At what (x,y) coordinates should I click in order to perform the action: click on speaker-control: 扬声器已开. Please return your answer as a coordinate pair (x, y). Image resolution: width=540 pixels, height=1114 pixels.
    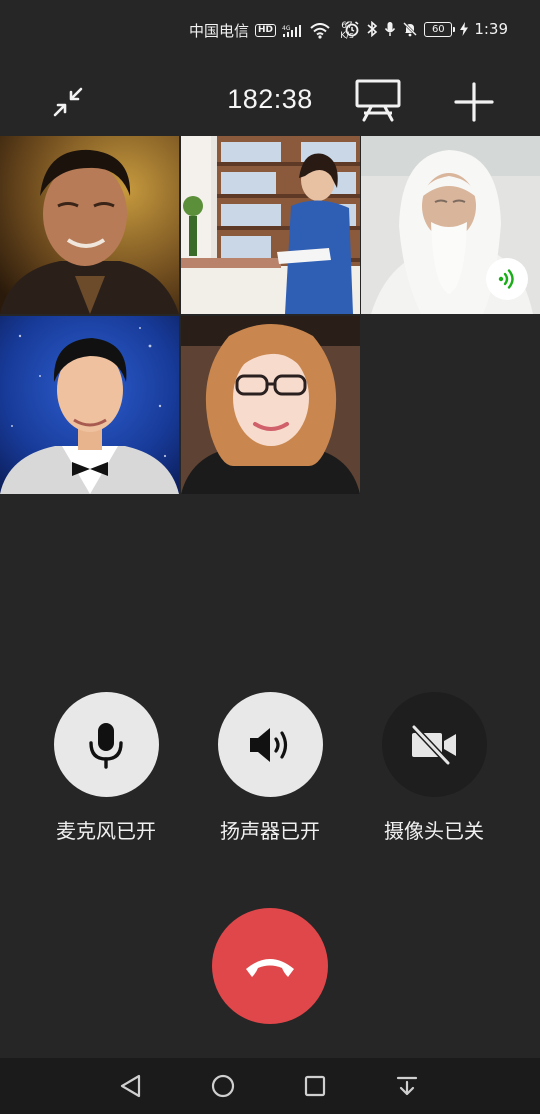
    Looking at the image, I should click on (270, 768).